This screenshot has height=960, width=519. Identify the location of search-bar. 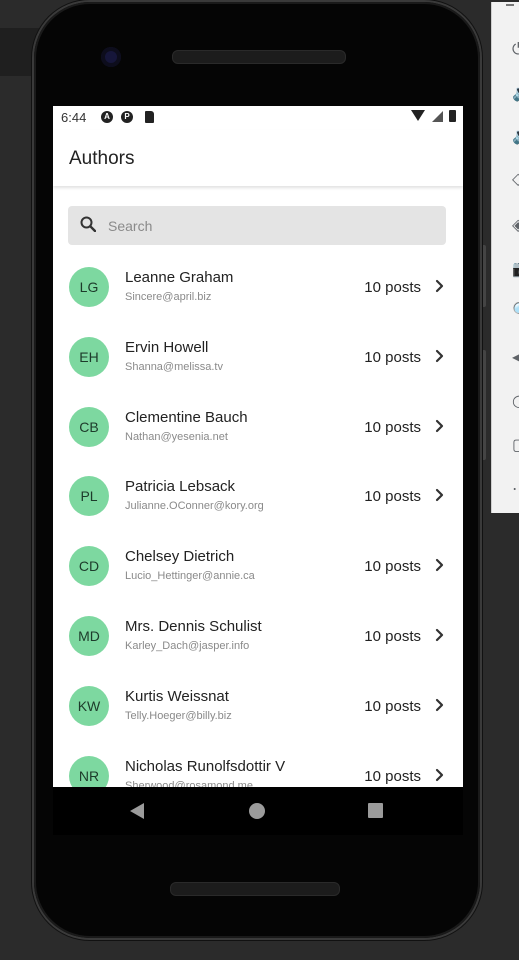
(257, 225).